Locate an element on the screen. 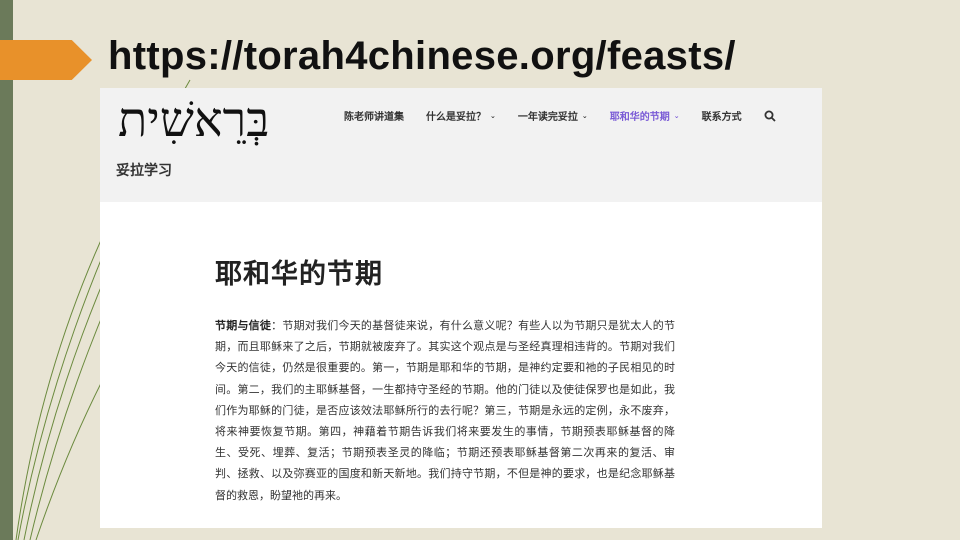  nav-item-sermons: 陈老师讲道集 is located at coordinates (374, 115).